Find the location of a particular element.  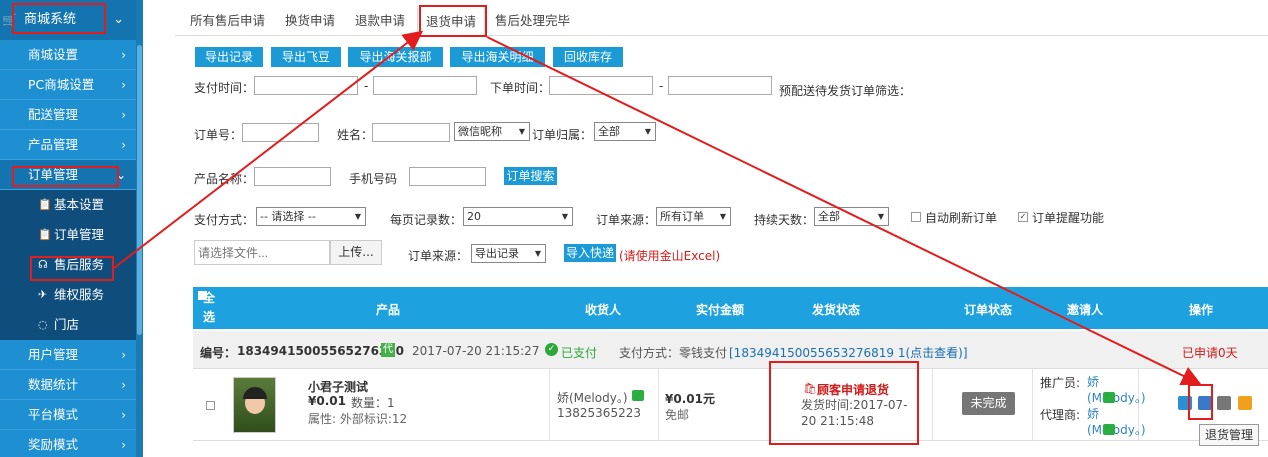

sidebar-item-users: 用户管理 › is located at coordinates (68, 355).